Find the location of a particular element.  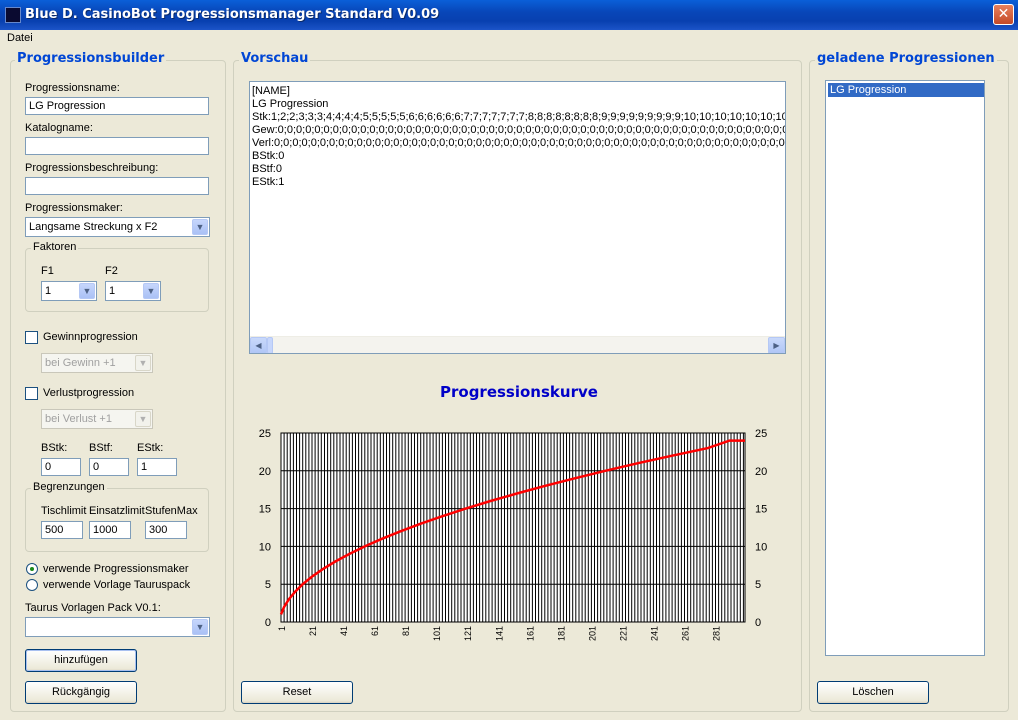

f1-label: F1 is located at coordinates (47, 271).